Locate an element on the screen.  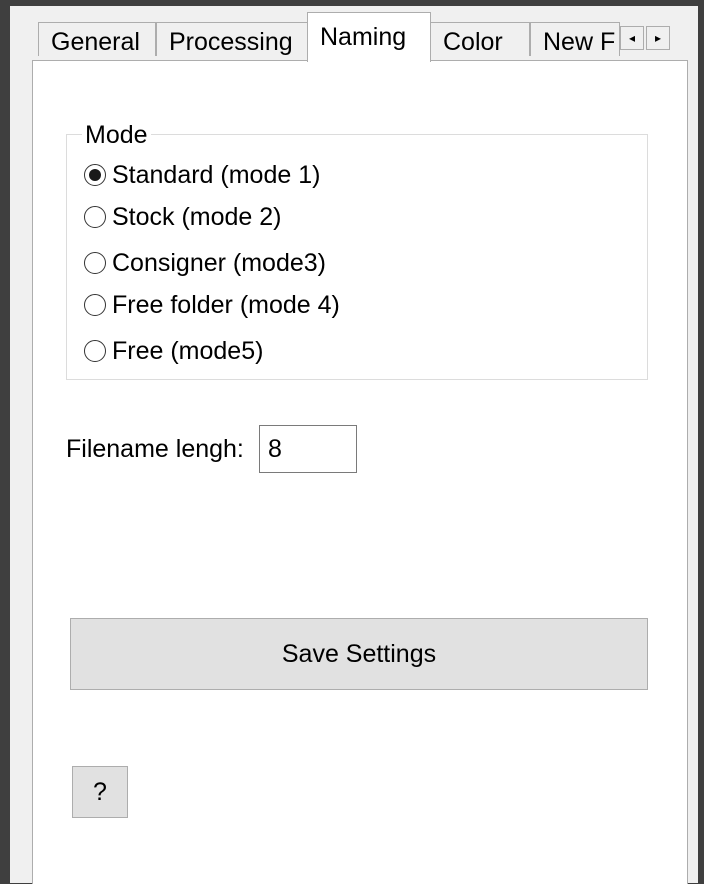
tab-new-folder: New F is located at coordinates (575, 39).